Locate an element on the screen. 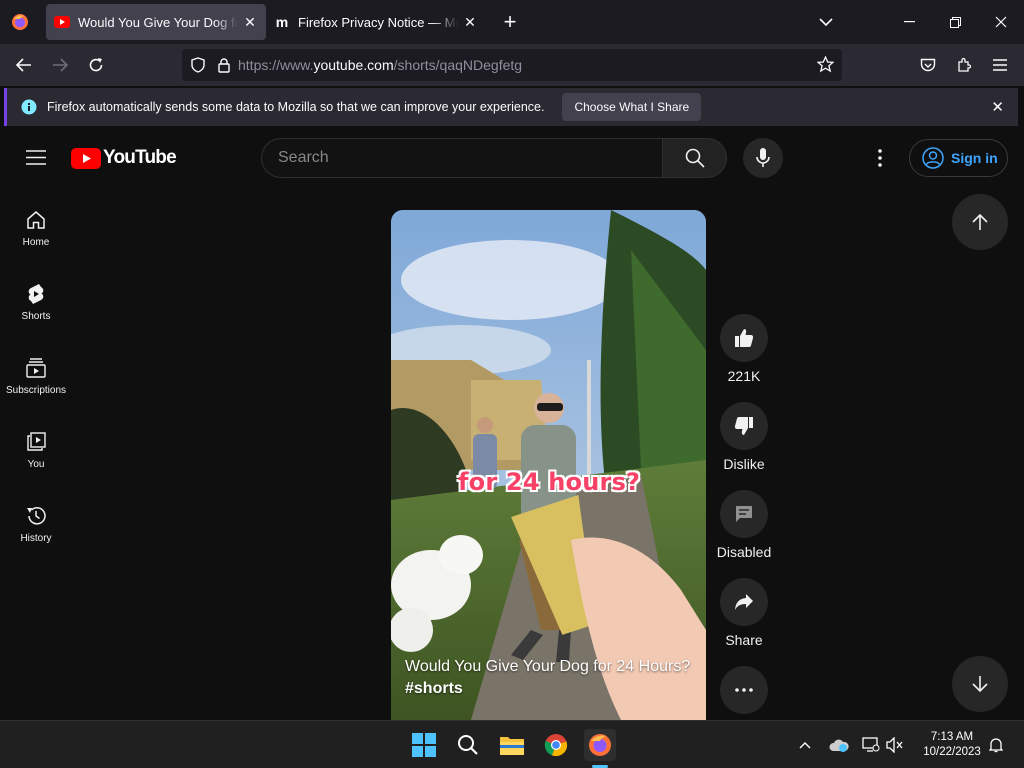  sidebar-item-you: You is located at coordinates (36, 450).